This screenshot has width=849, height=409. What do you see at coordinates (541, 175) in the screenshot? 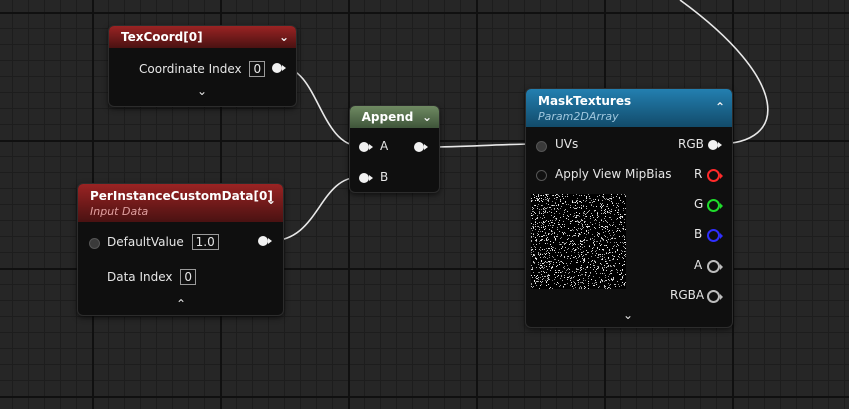
I see `apply-view-mipbias-pin` at bounding box center [541, 175].